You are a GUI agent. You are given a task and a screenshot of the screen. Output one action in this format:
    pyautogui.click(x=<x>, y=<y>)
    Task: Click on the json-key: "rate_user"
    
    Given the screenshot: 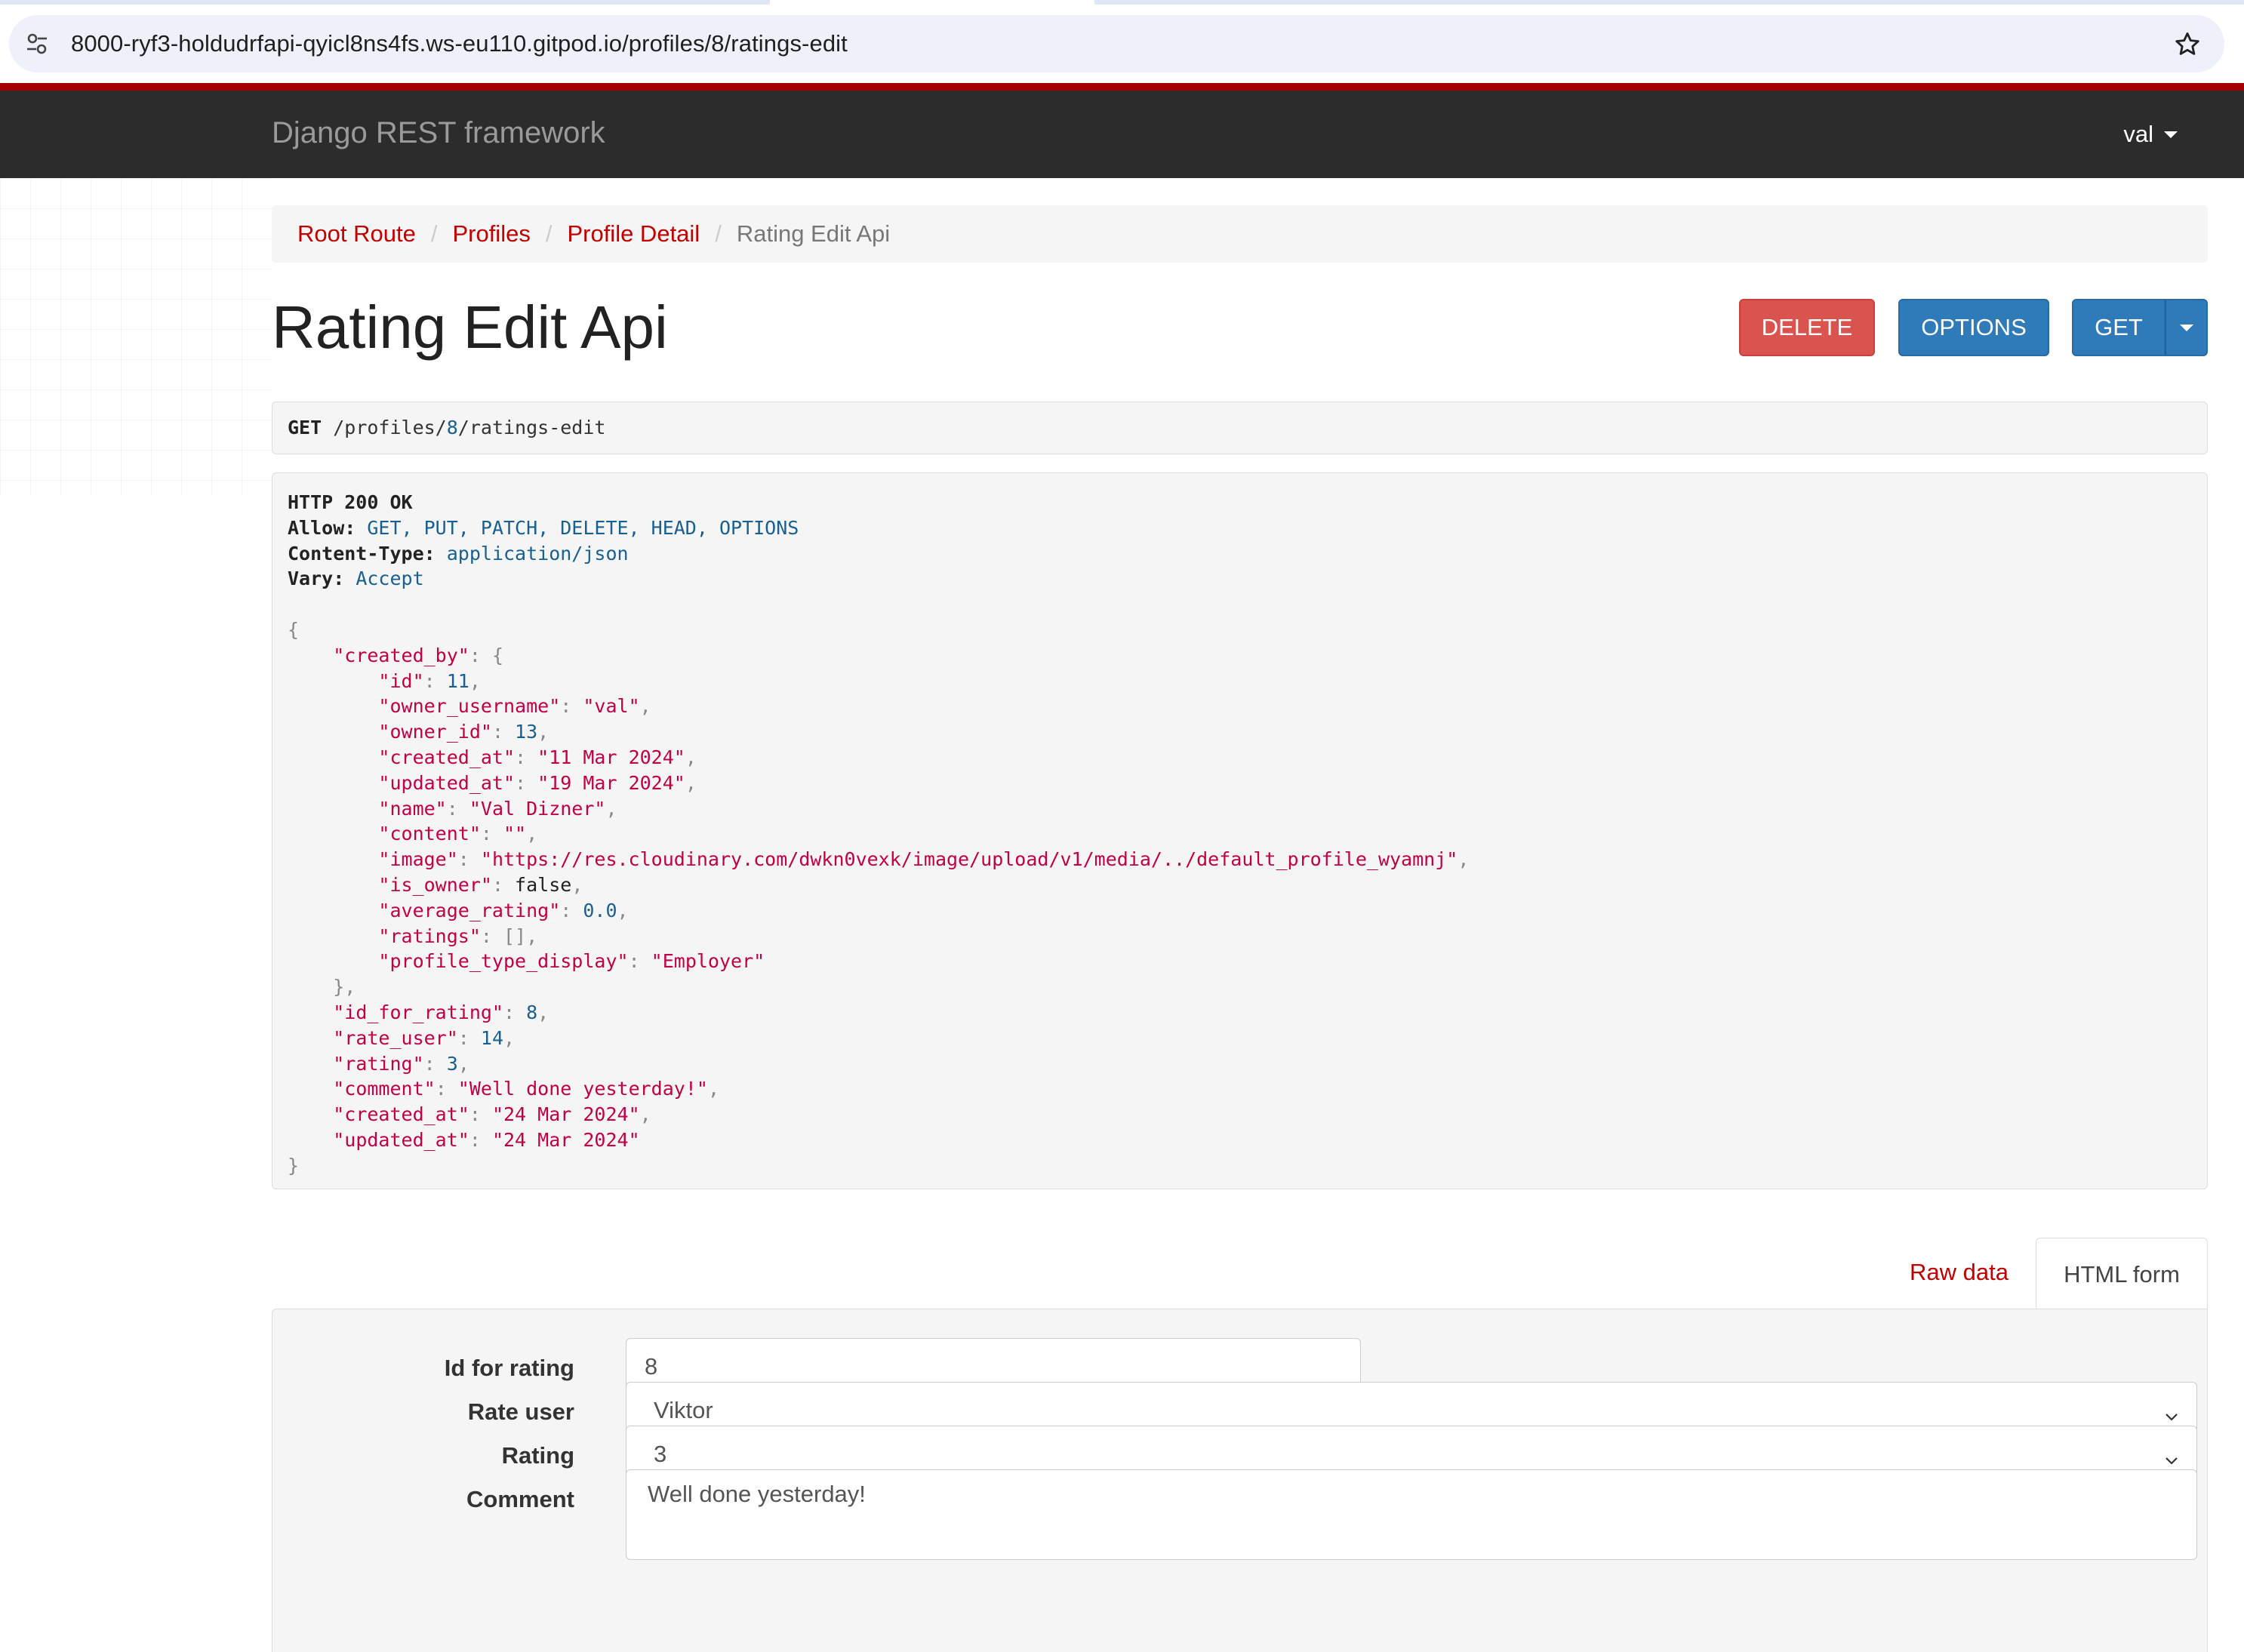 What is the action you would take?
    pyautogui.click(x=395, y=1037)
    